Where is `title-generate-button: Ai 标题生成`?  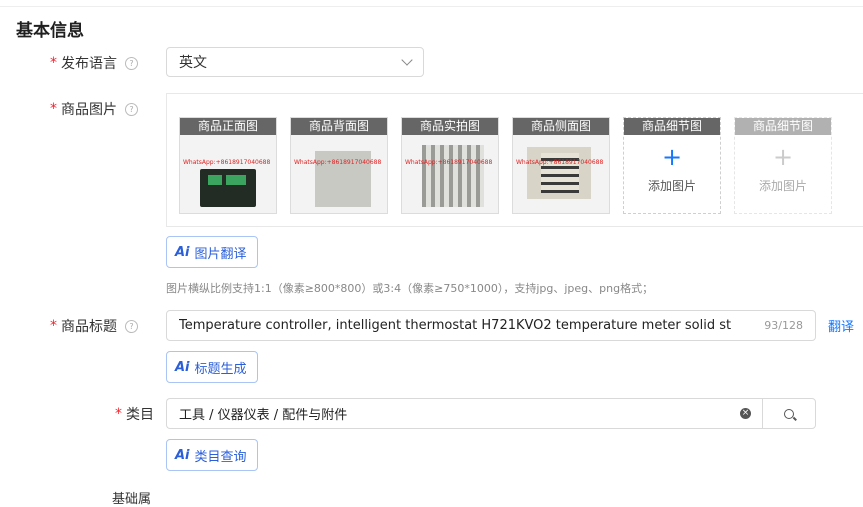 title-generate-button: Ai 标题生成 is located at coordinates (212, 367).